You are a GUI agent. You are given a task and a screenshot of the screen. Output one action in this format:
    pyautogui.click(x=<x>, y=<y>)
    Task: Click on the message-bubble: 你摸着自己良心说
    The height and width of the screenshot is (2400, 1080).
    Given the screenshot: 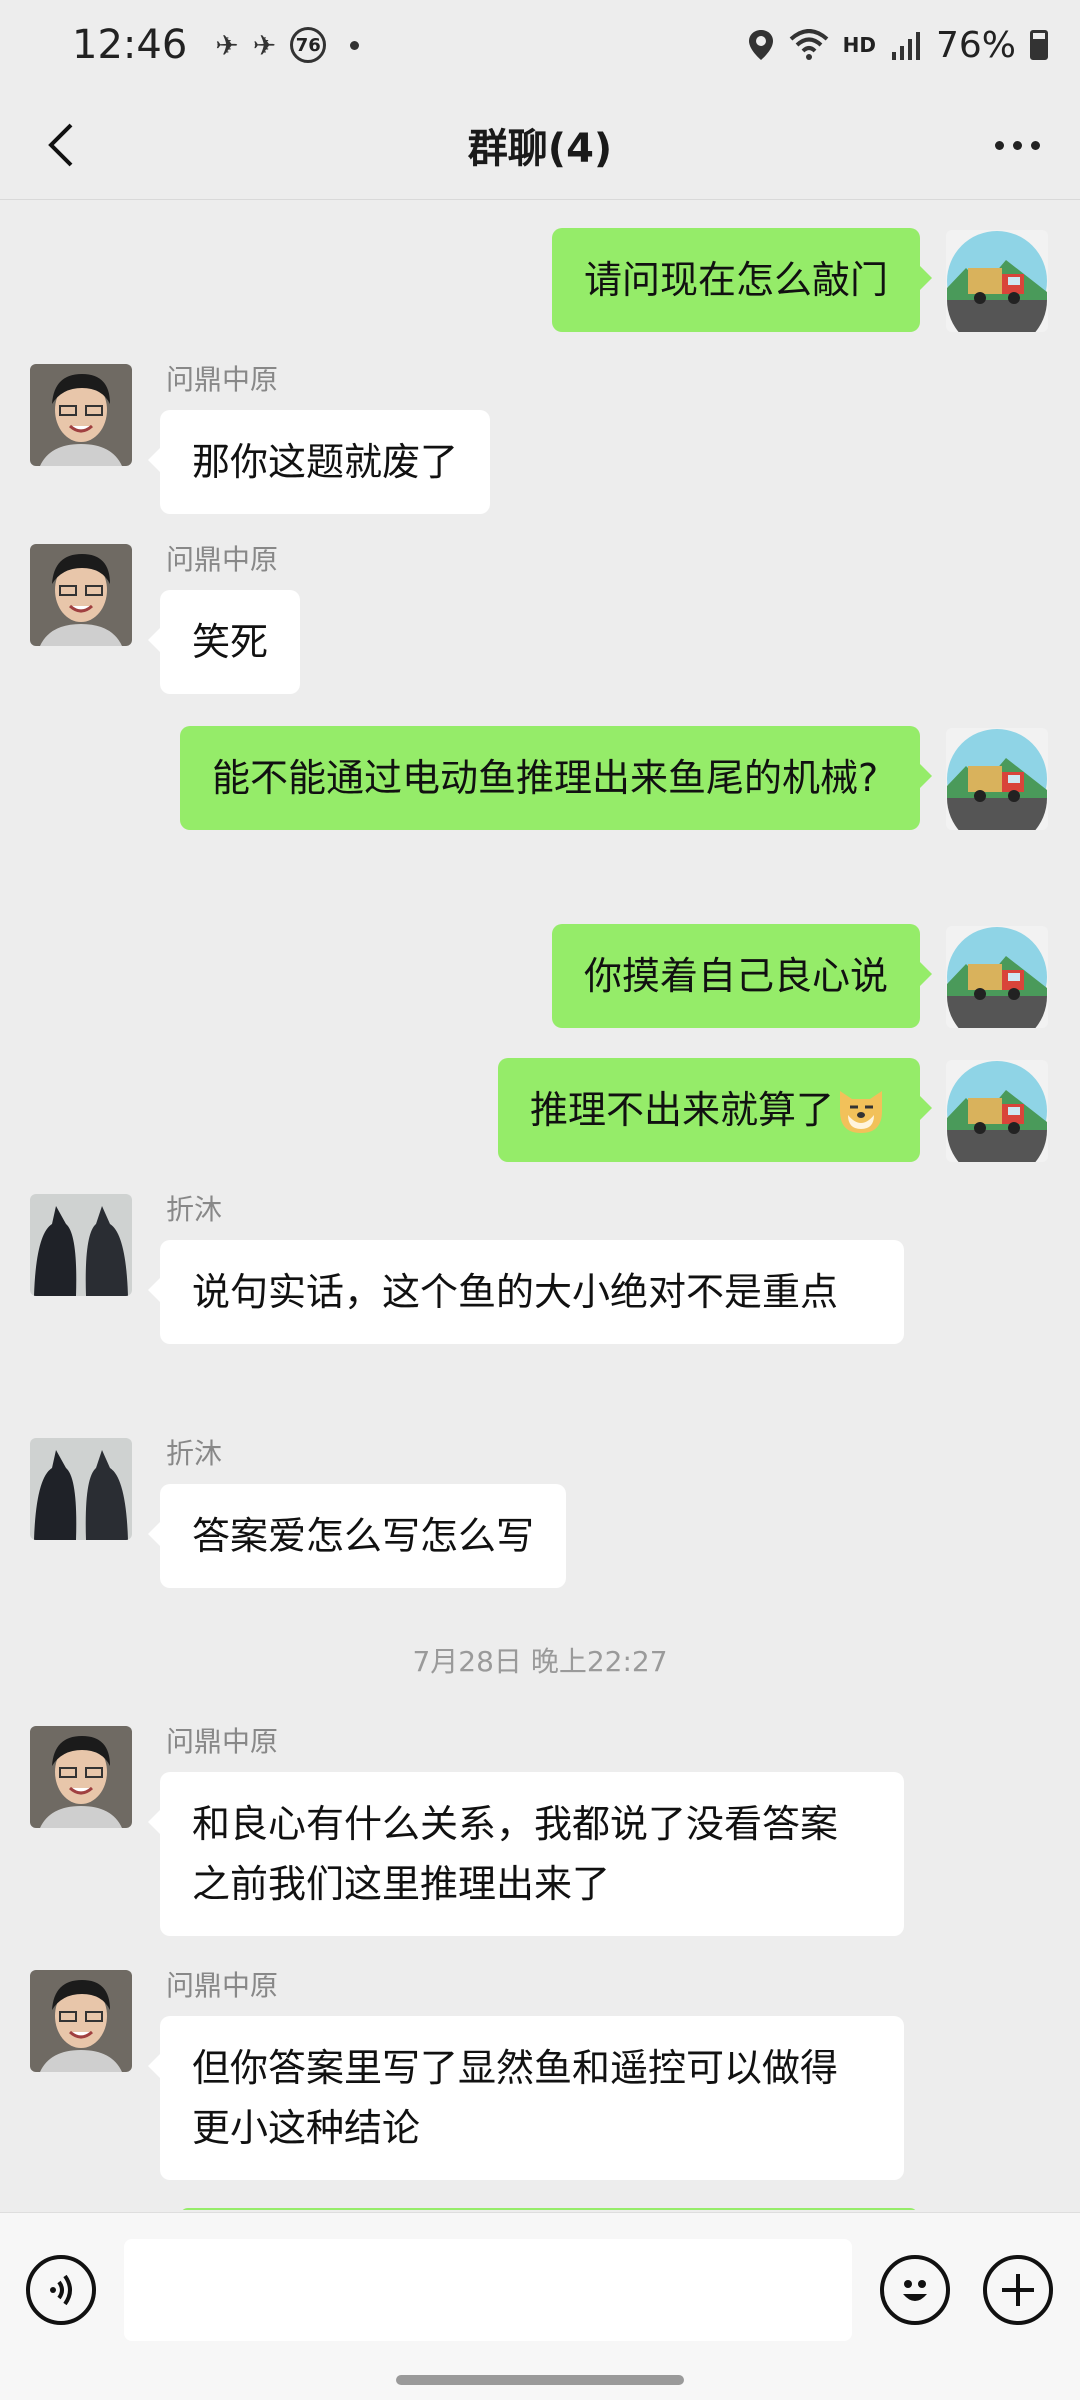 What is the action you would take?
    pyautogui.click(x=742, y=976)
    